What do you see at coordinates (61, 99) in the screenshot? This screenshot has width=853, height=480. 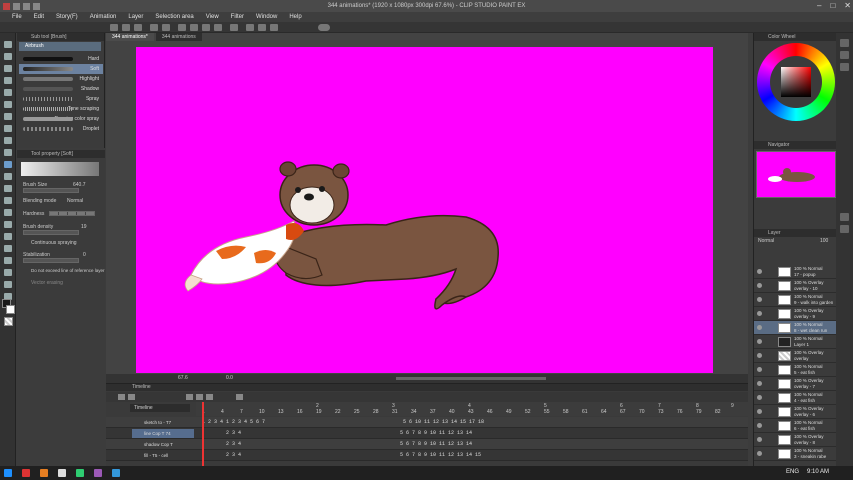 I see `brush-spray: Spray` at bounding box center [61, 99].